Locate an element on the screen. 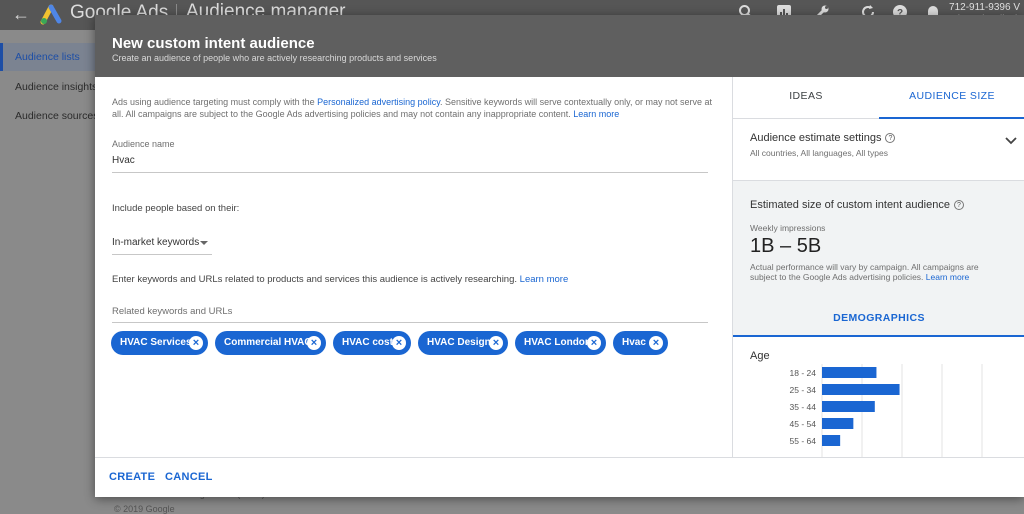 This screenshot has width=1024, height=514. keywords-learn-more-link: Learn more is located at coordinates (544, 279).